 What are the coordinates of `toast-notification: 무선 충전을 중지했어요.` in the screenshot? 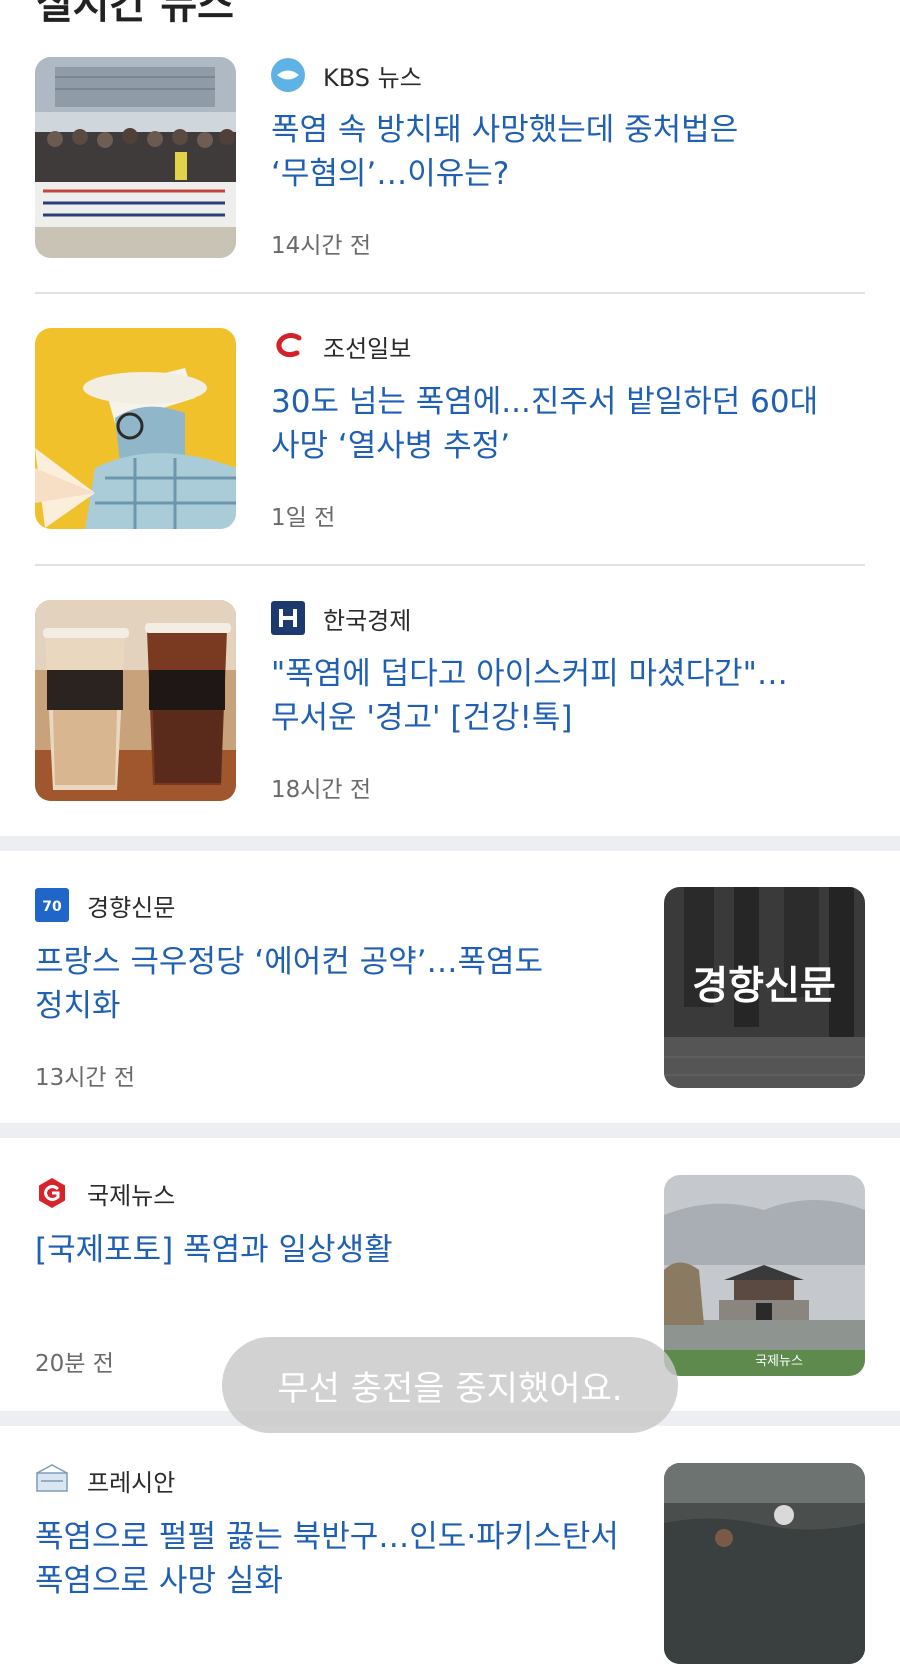 It's located at (450, 1385).